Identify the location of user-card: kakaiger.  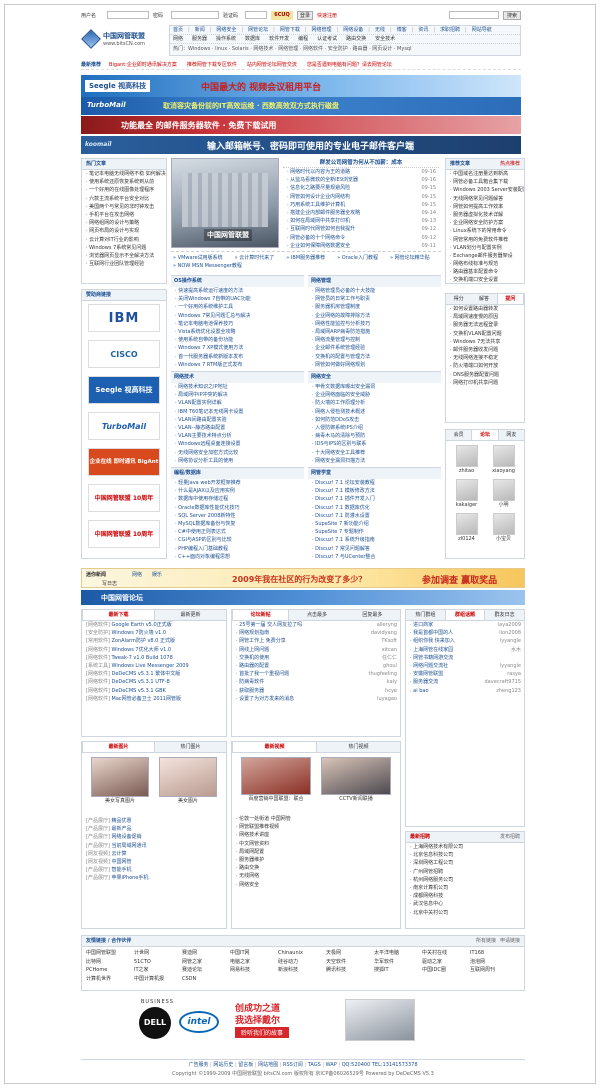
(466, 494).